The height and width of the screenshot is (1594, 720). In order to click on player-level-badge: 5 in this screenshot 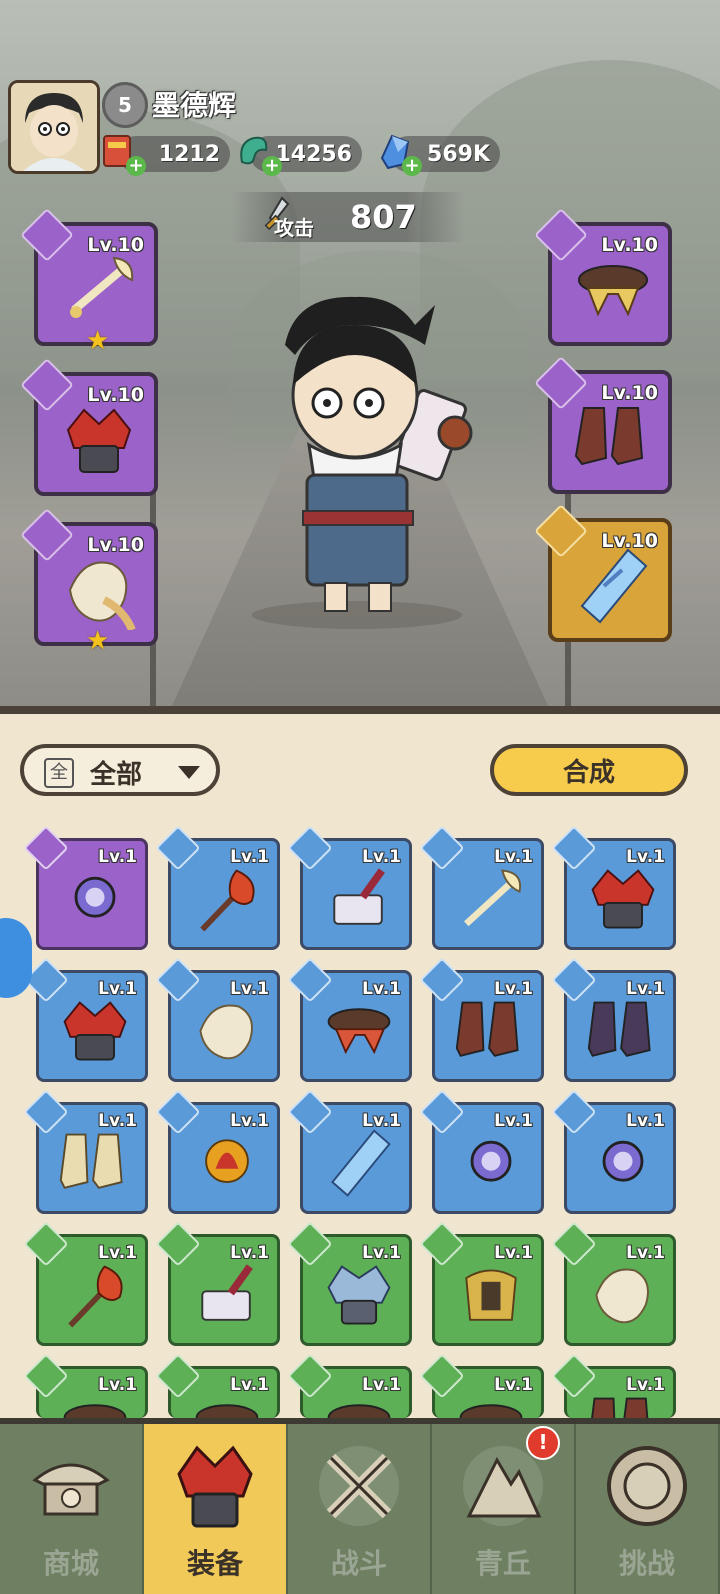, I will do `click(125, 105)`.